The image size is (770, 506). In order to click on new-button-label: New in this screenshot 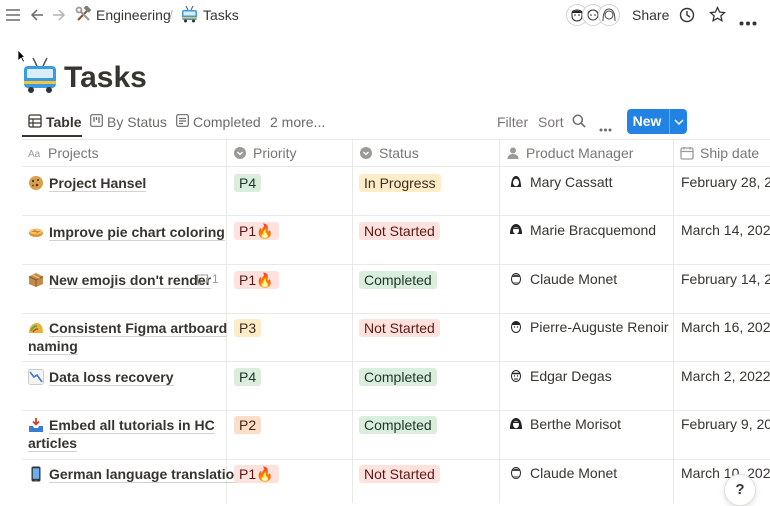, I will do `click(647, 121)`.